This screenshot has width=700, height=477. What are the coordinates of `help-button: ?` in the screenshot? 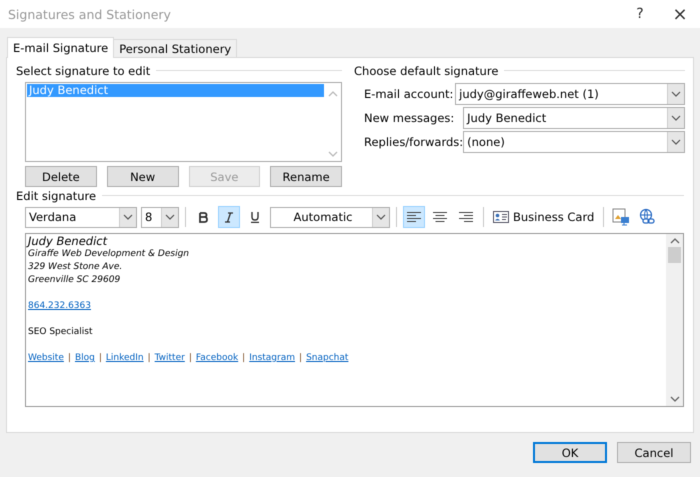 It's located at (640, 14).